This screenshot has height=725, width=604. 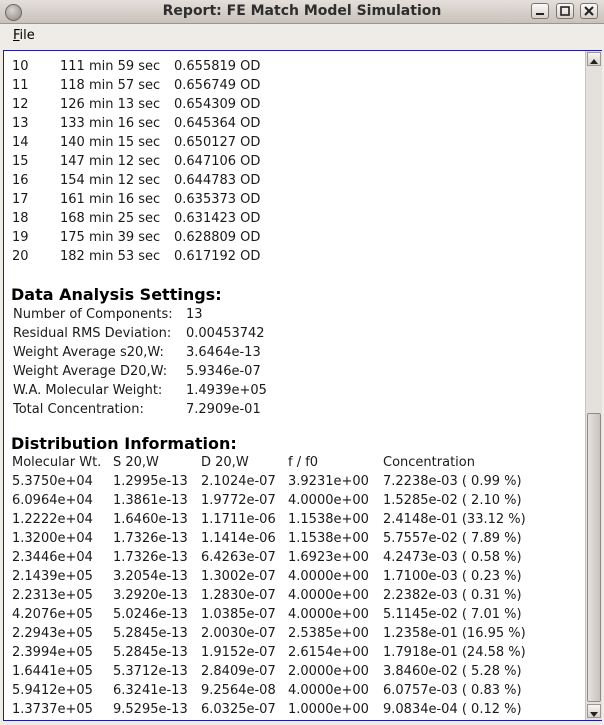 I want to click on table-cell: 6.3241e-13, so click(x=150, y=690).